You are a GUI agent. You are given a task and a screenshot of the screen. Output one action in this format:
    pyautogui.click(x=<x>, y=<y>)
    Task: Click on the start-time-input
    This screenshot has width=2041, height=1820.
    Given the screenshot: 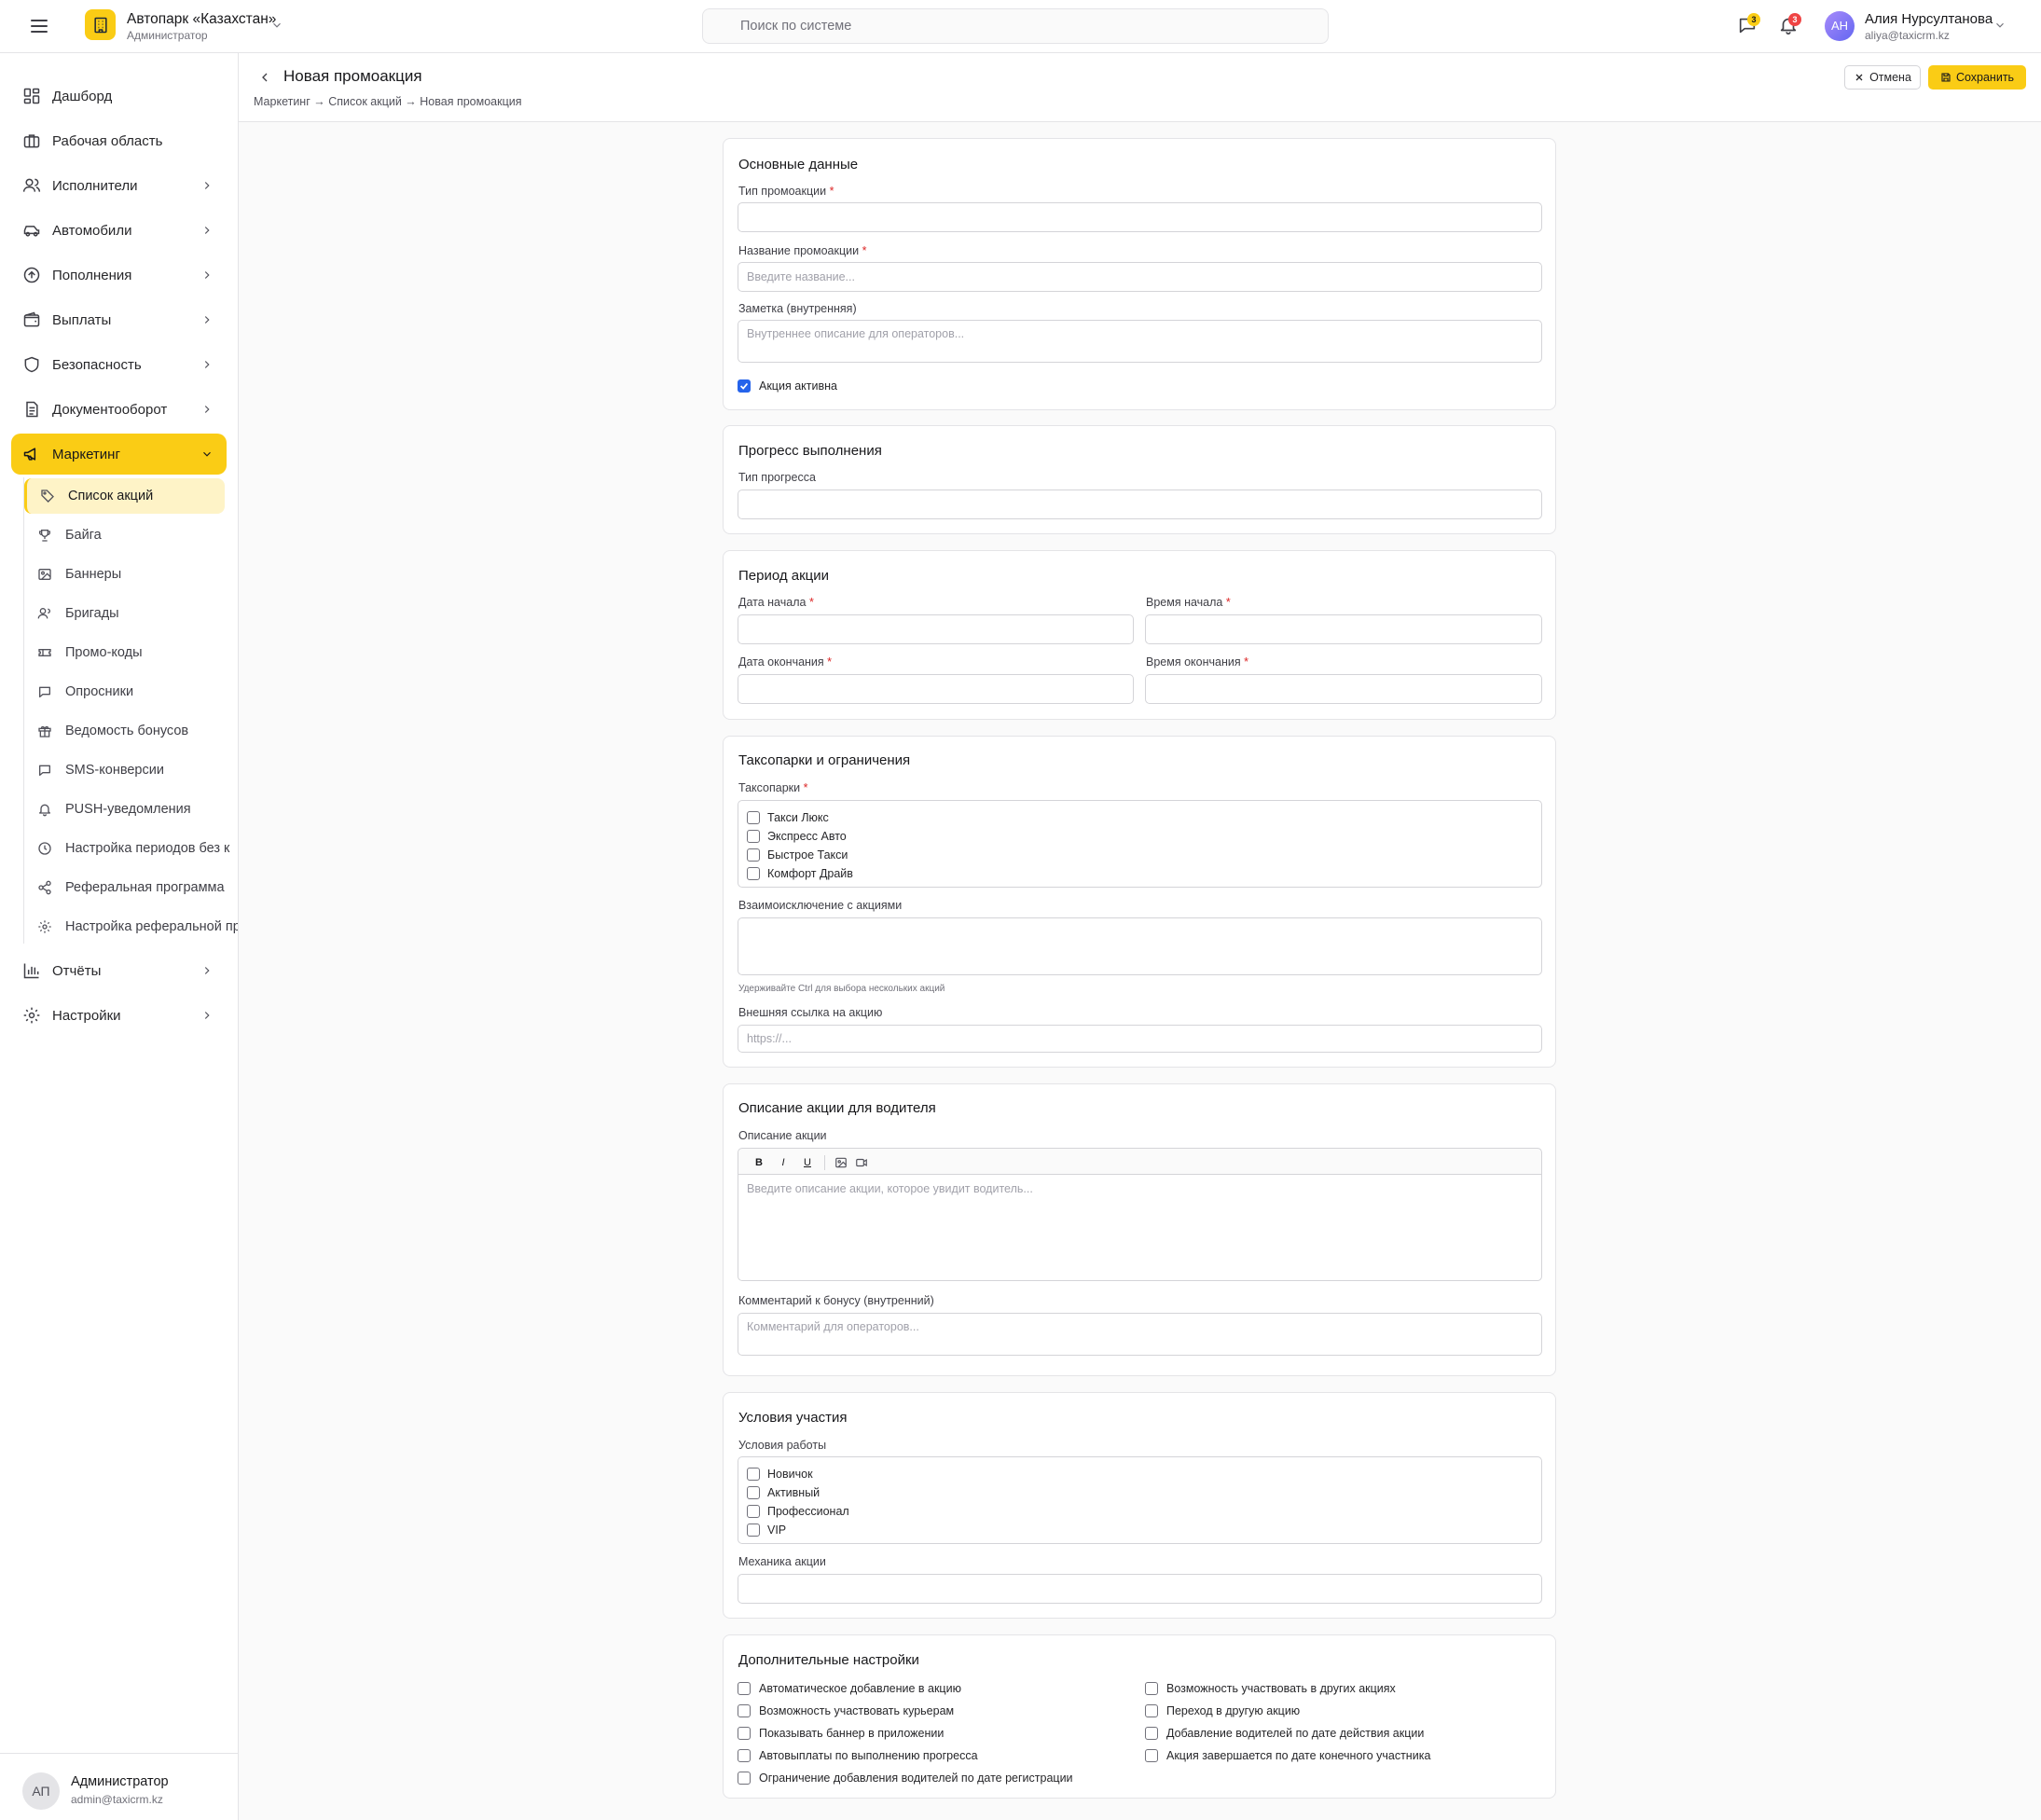 What is the action you would take?
    pyautogui.click(x=1343, y=629)
    